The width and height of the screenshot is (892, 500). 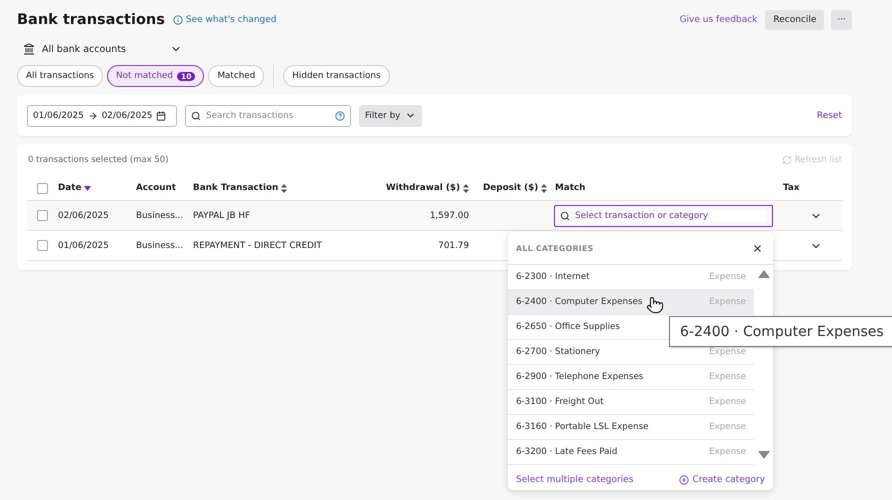 I want to click on filter-tab: All transactions, so click(x=60, y=76).